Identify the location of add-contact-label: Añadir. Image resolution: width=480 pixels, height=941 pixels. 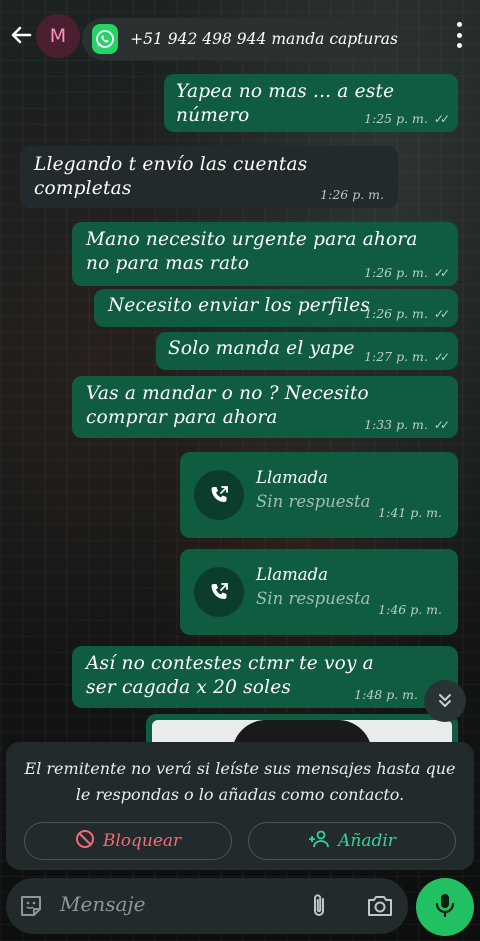
(367, 841).